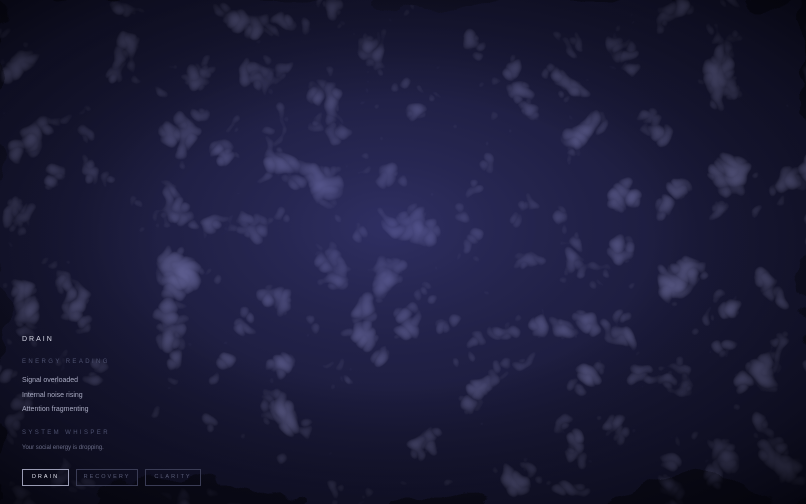 The height and width of the screenshot is (504, 806). Describe the element at coordinates (45, 477) in the screenshot. I see `drain-button: DRAIN` at that location.